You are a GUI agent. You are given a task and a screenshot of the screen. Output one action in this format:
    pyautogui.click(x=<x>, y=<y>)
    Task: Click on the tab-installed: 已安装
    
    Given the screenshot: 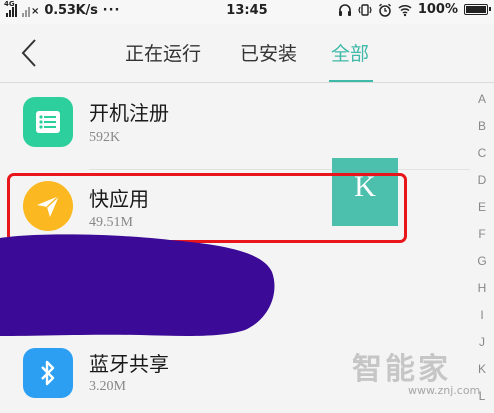 What is the action you would take?
    pyautogui.click(x=268, y=52)
    